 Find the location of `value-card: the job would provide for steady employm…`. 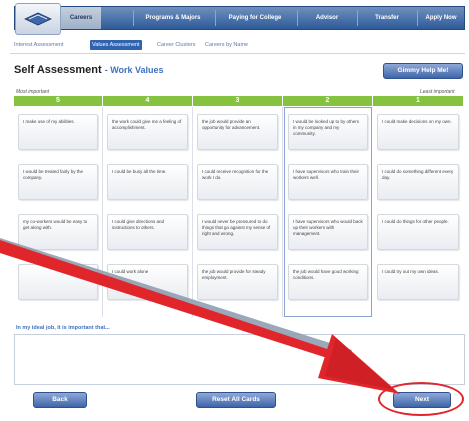

value-card: the job would provide for steady employm… is located at coordinates (237, 282).